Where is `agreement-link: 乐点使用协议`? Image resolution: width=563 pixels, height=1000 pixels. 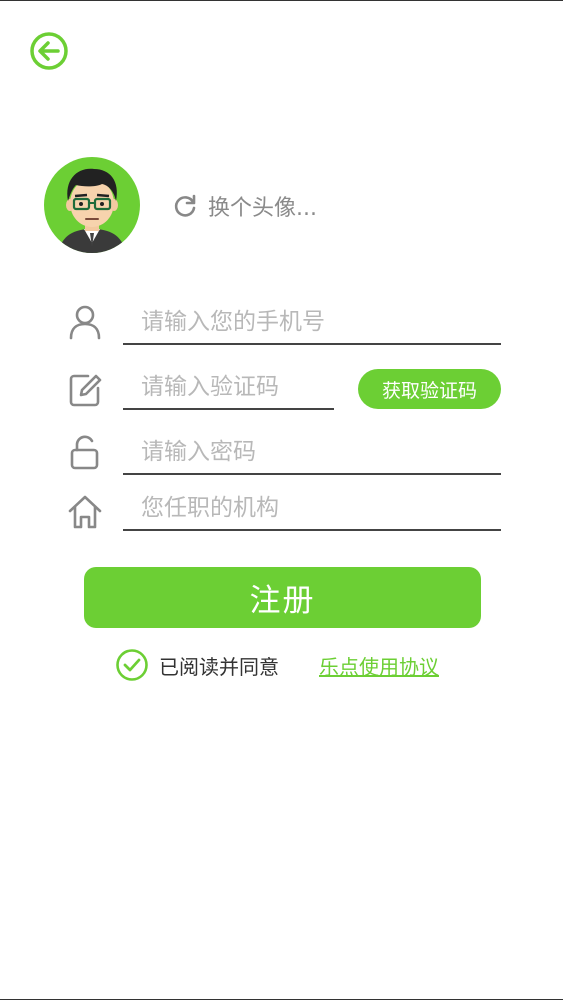 agreement-link: 乐点使用协议 is located at coordinates (379, 665).